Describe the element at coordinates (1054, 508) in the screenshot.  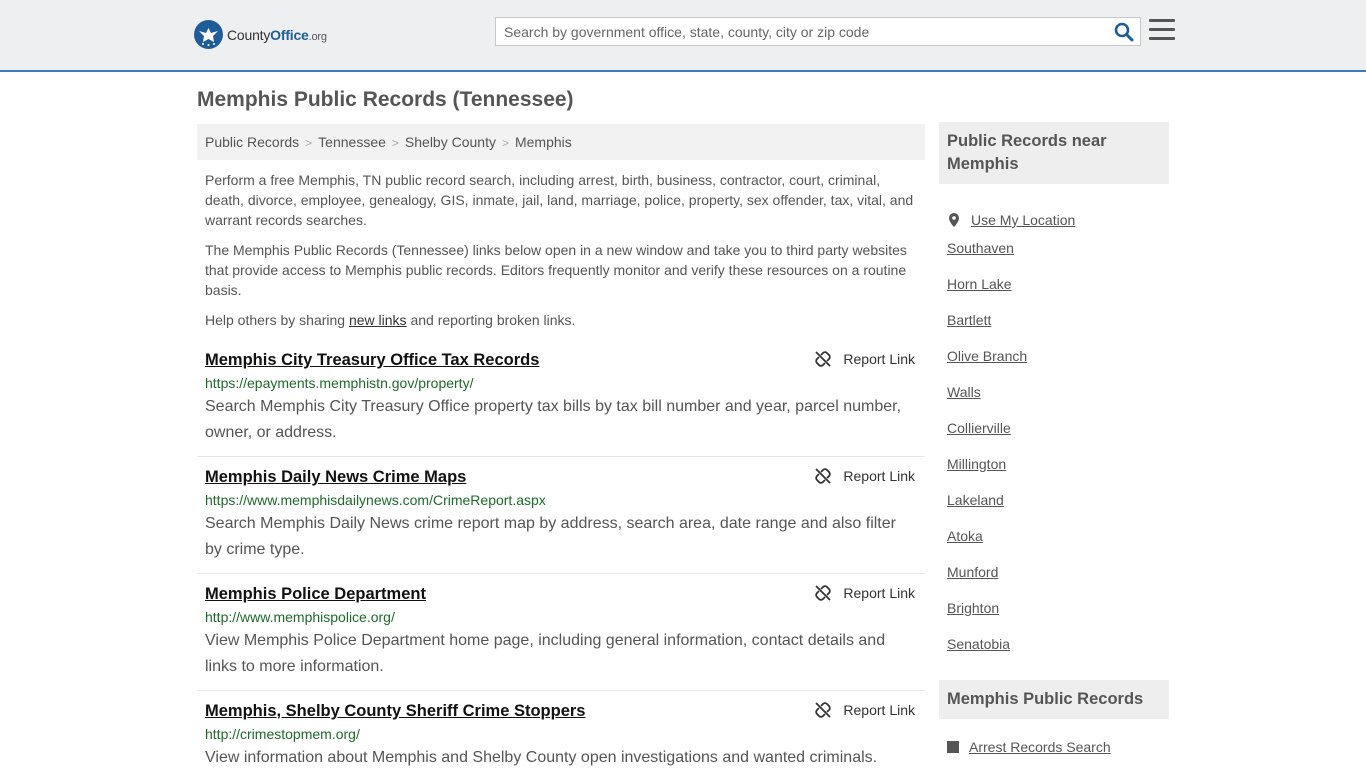
I see `nearby-item: Lakeland` at that location.